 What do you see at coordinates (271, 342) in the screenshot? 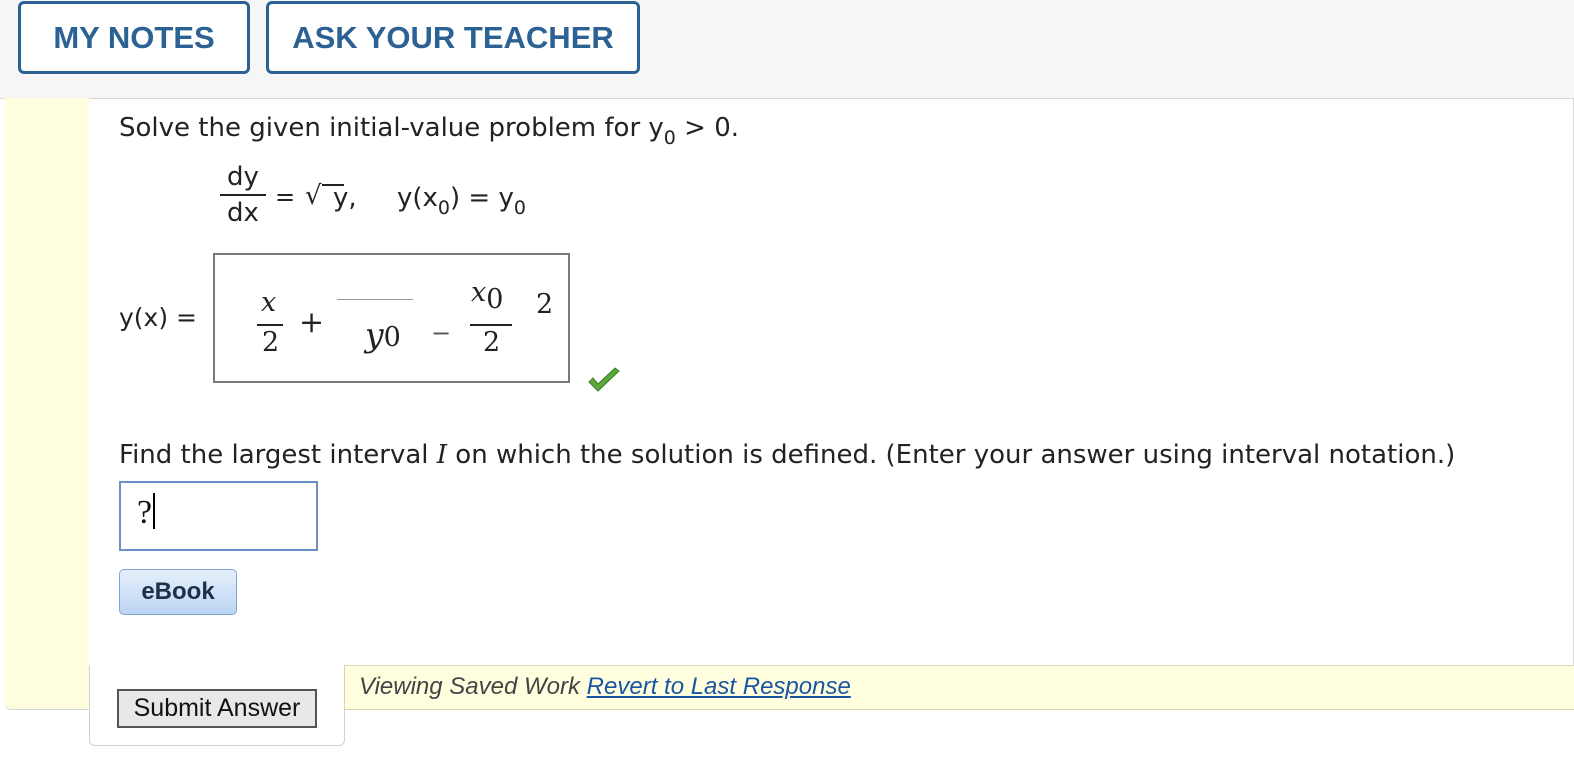
I see `two-denominator-1: 2` at bounding box center [271, 342].